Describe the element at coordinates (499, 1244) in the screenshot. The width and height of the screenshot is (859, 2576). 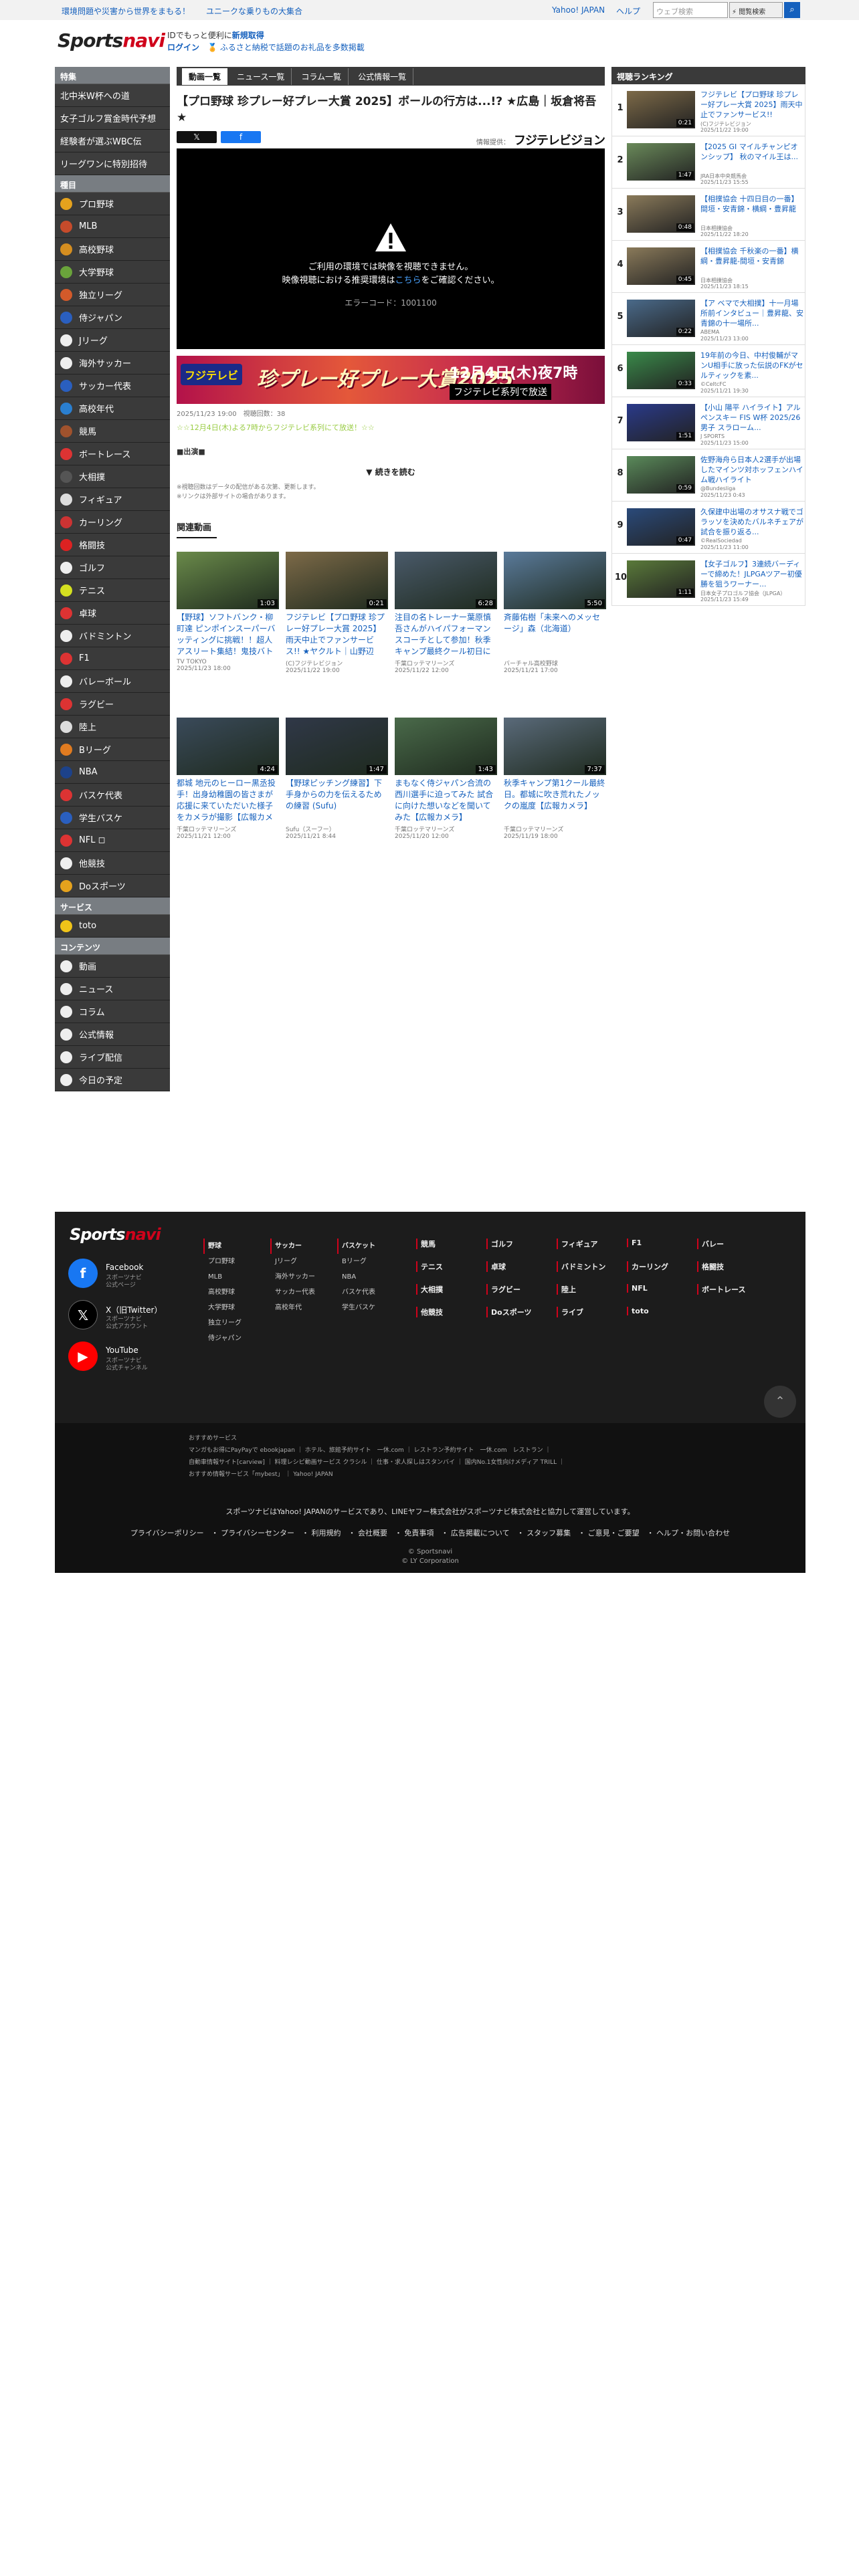
I see `footer-sport-link: ゴルフ` at that location.